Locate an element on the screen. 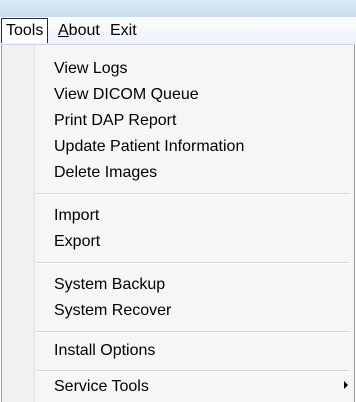 This screenshot has width=356, height=402. menu-item-update-patient-information: Update Patient Information is located at coordinates (149, 147).